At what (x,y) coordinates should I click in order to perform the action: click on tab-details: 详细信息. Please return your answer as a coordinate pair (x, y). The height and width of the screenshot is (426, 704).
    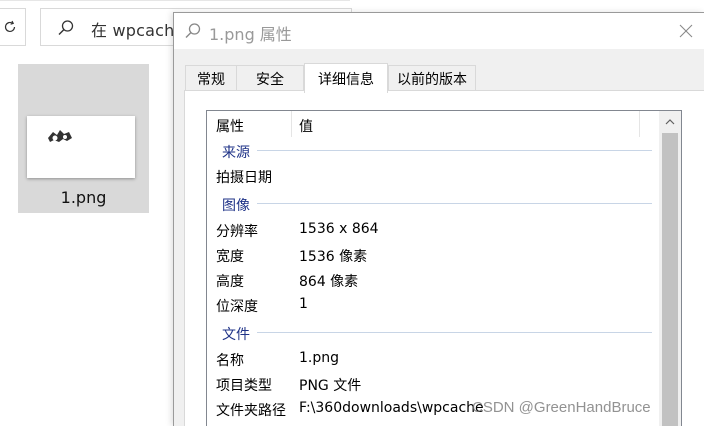
    Looking at the image, I should click on (346, 78).